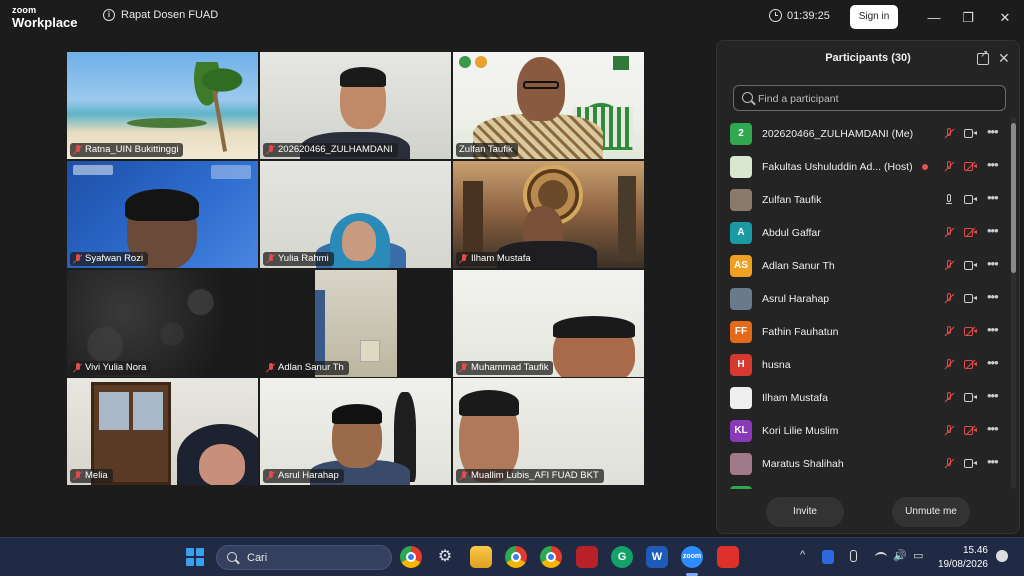  What do you see at coordinates (162, 214) in the screenshot?
I see `video-tile: Syafwan Rozi` at bounding box center [162, 214].